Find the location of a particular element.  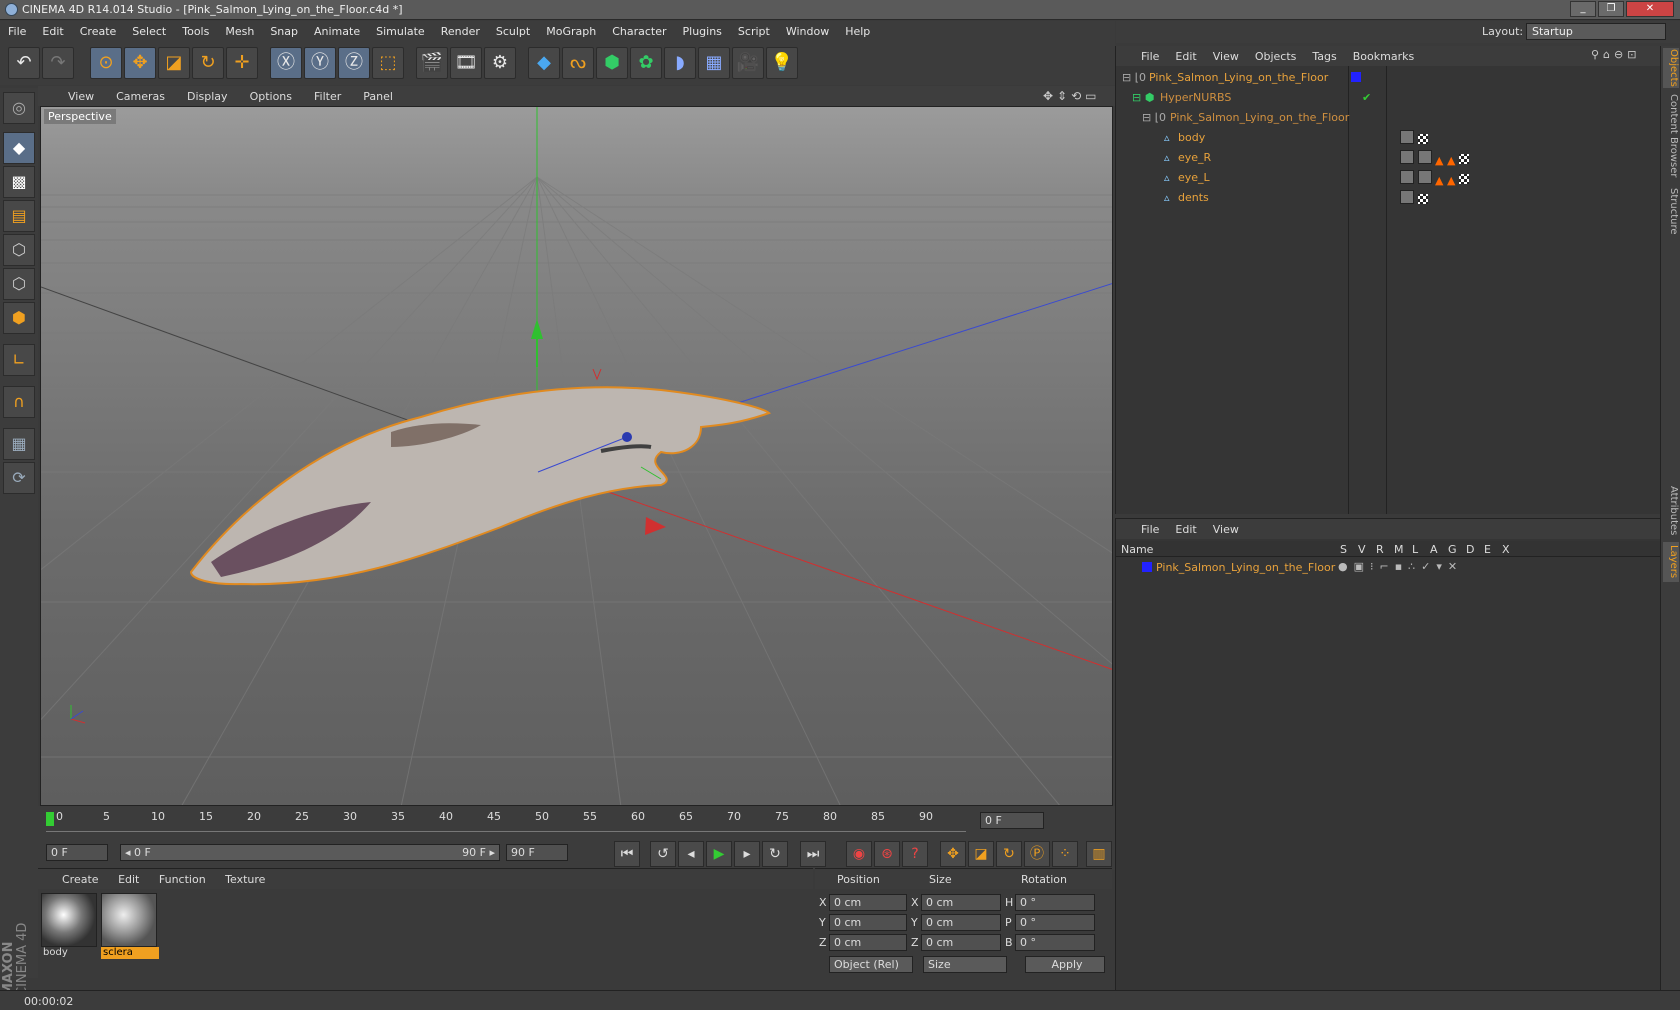

render-view-icon: 🎬 is located at coordinates (432, 63).